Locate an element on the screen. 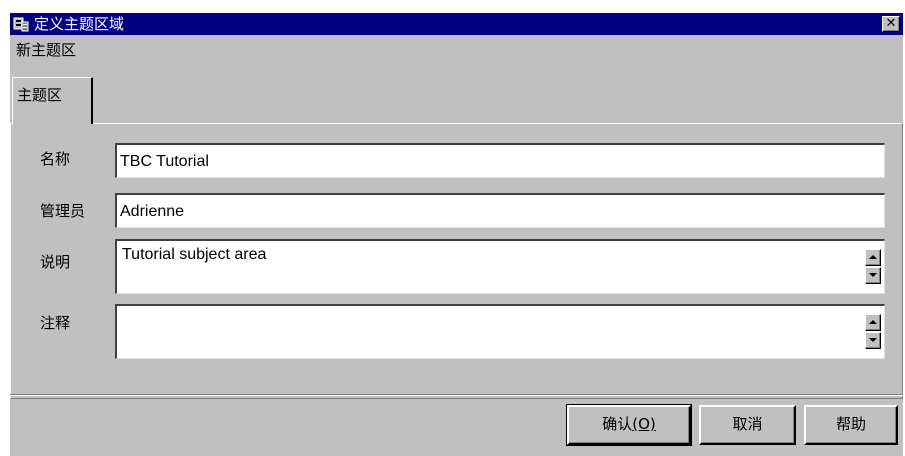  page-heading: 新主题区 is located at coordinates (46, 50).